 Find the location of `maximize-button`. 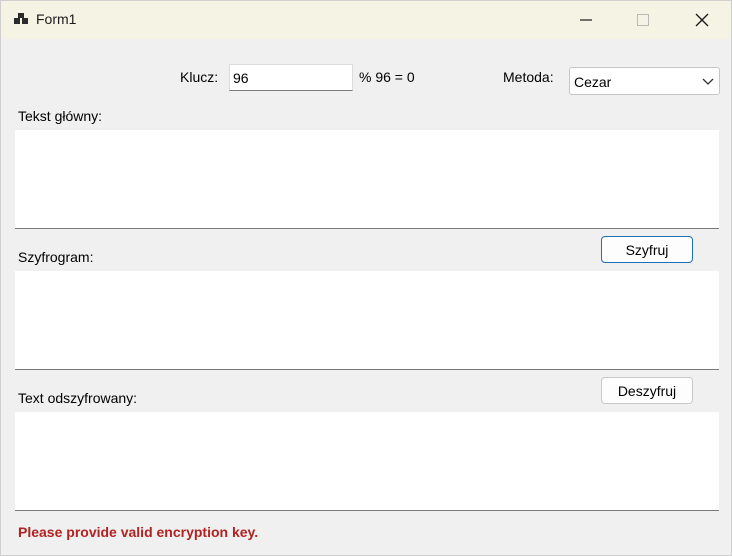

maximize-button is located at coordinates (643, 20).